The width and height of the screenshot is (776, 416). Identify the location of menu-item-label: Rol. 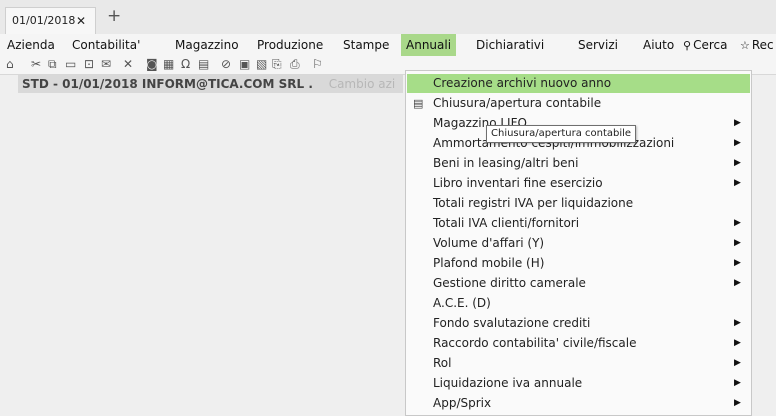
(442, 363).